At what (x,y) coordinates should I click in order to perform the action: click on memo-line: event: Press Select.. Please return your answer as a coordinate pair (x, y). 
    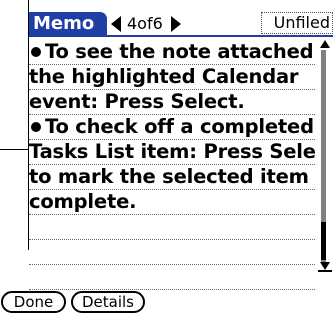
    Looking at the image, I should click on (172, 102).